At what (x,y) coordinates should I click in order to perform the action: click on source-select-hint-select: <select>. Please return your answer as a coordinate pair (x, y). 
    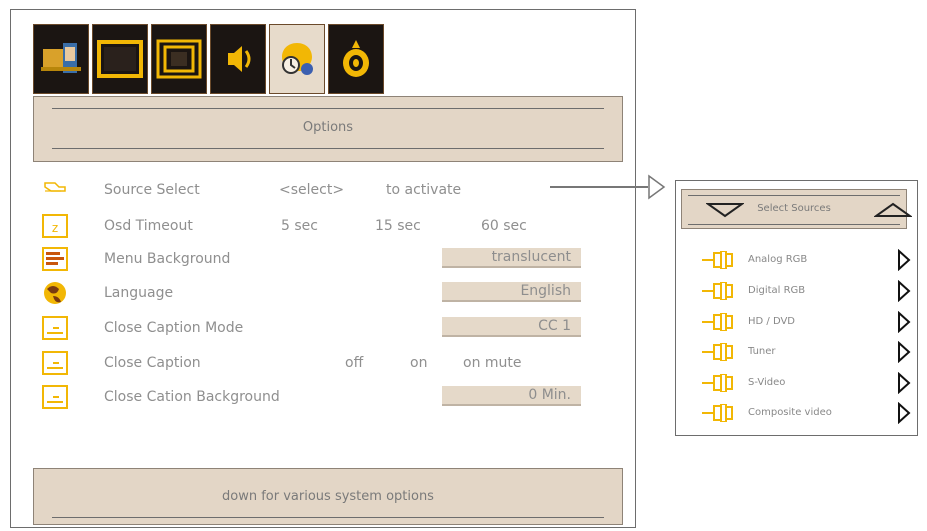
    Looking at the image, I should click on (312, 190).